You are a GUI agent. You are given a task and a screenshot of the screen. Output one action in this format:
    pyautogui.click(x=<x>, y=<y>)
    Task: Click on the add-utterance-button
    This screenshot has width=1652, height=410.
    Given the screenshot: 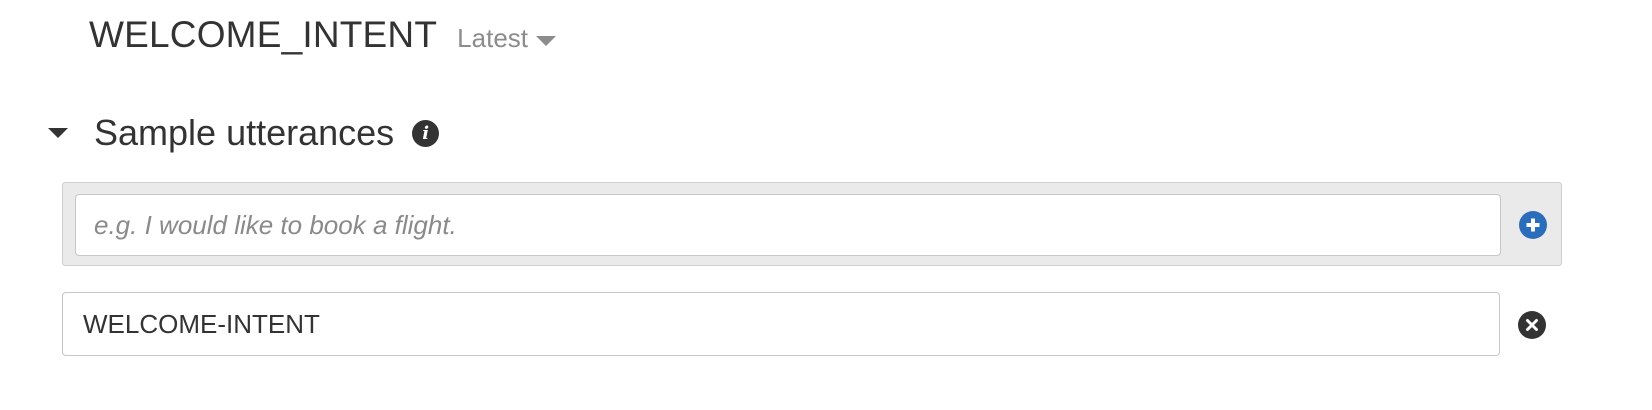 What is the action you would take?
    pyautogui.click(x=1533, y=225)
    